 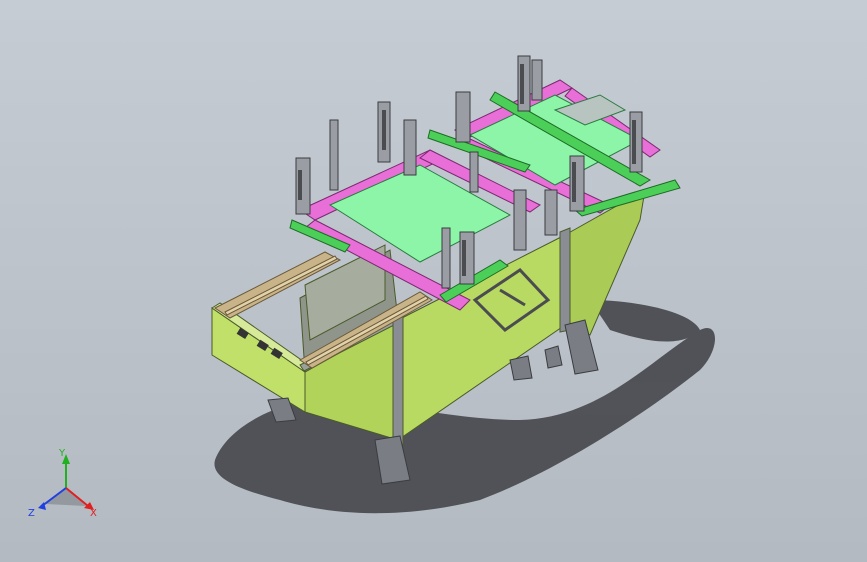 What do you see at coordinates (66, 497) in the screenshot?
I see `triad-base` at bounding box center [66, 497].